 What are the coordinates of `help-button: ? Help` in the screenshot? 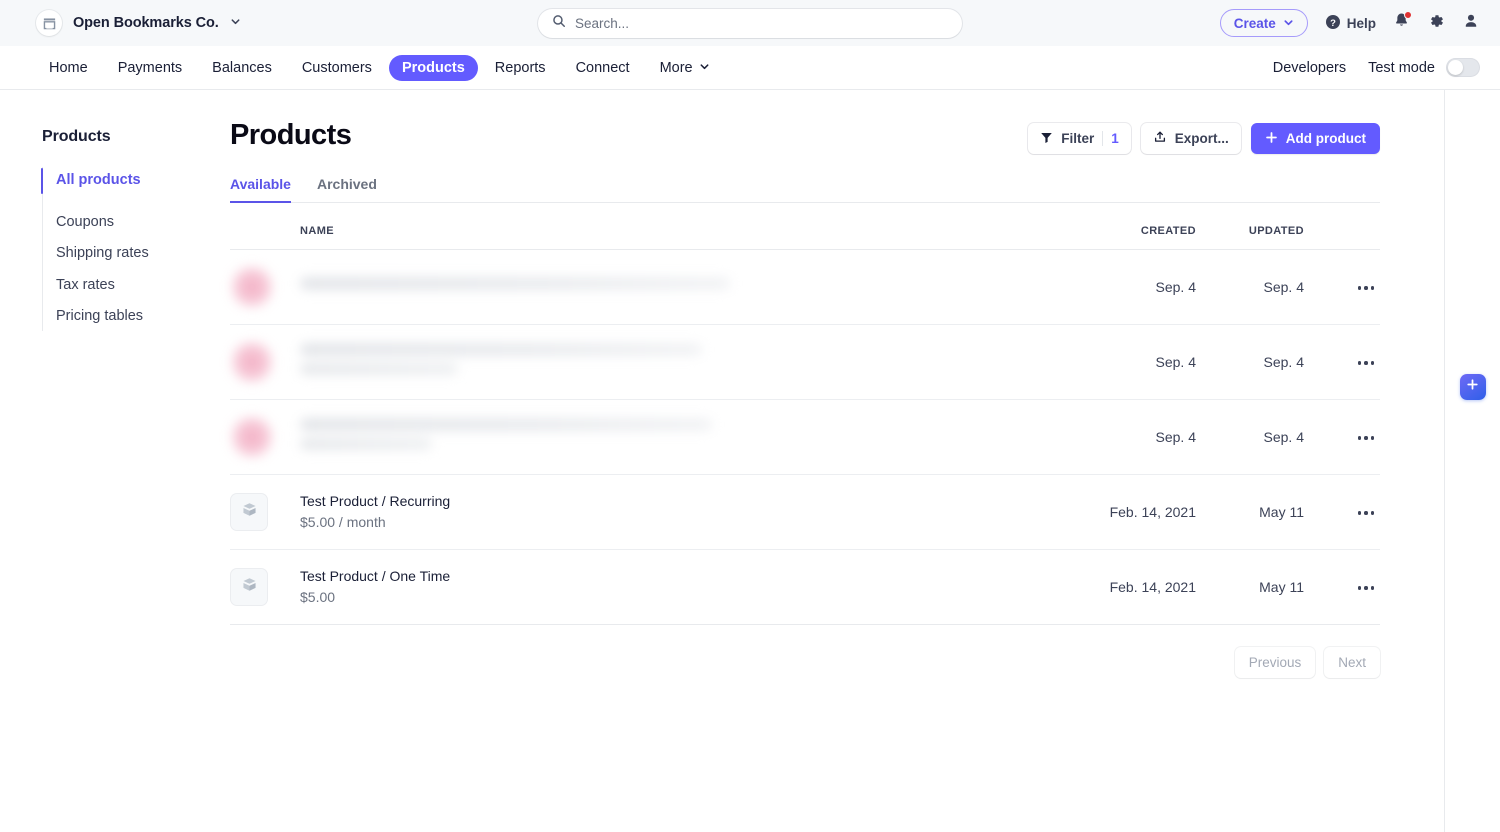 It's located at (1350, 23).